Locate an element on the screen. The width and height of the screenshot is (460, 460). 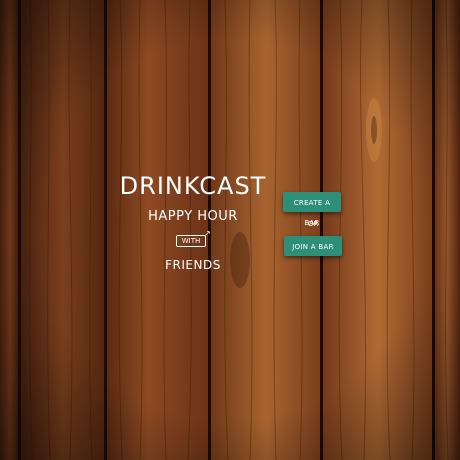
with-label: WITH is located at coordinates (191, 241).